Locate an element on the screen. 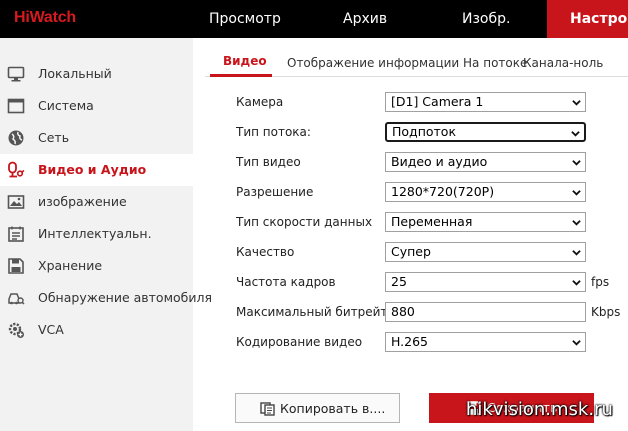  sidebar-item-vehicle-detection: Обнаружение автомобиля is located at coordinates (106, 298).